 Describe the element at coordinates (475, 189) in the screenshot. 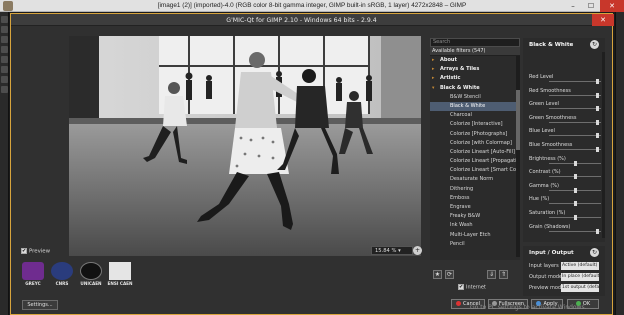

I see `filter-item: Dithering` at that location.